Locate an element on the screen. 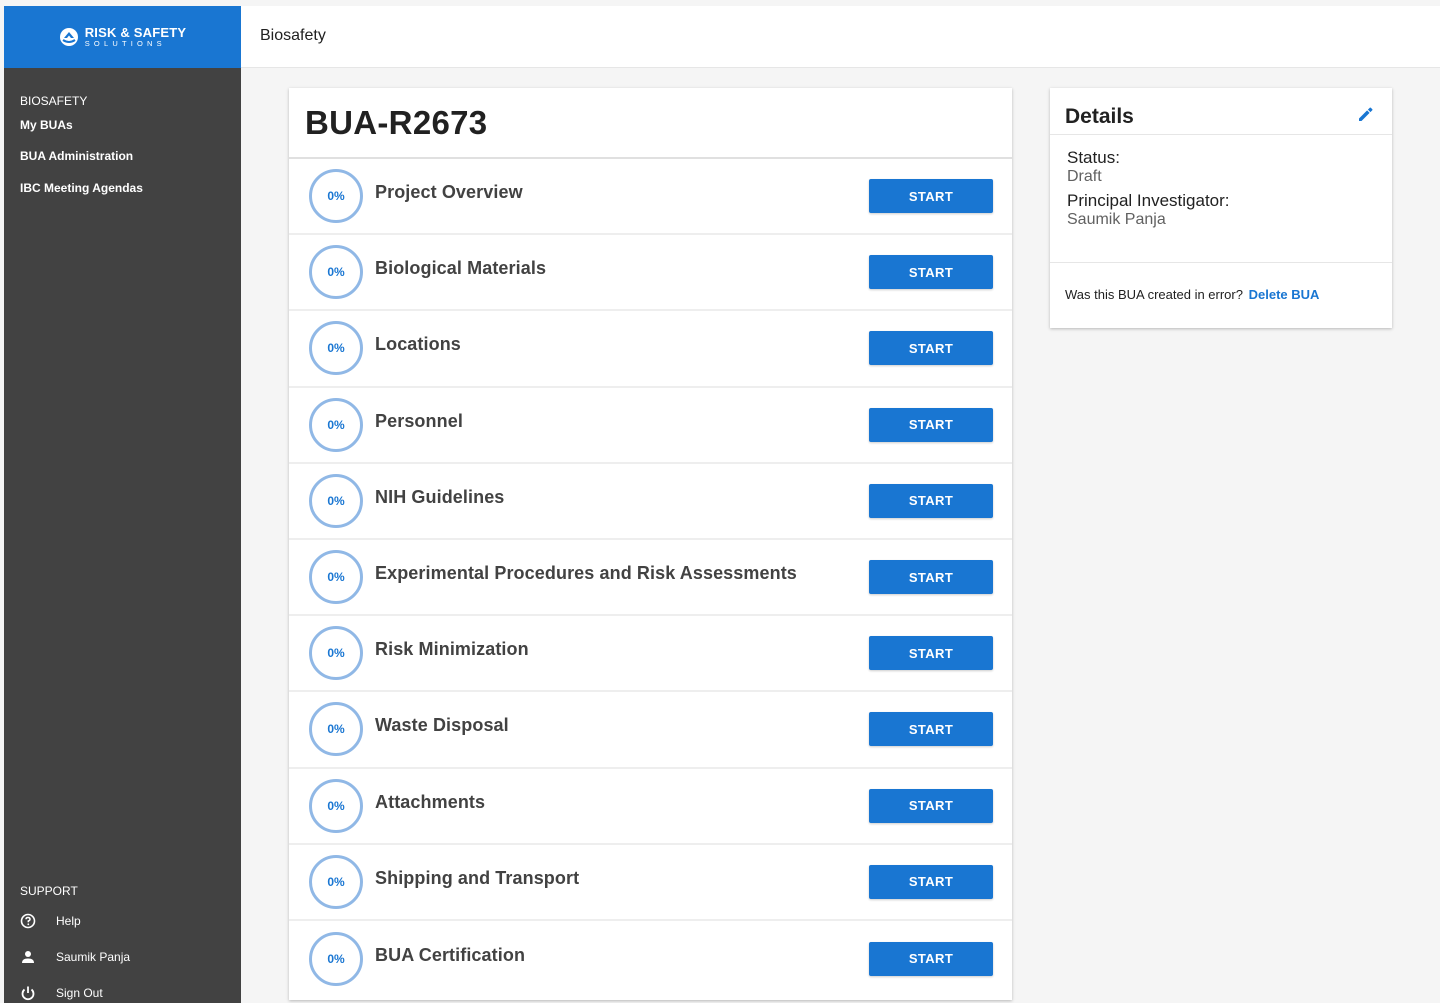  brand-logo: RISK & SAFETY SOLUTIONS is located at coordinates (122, 37).